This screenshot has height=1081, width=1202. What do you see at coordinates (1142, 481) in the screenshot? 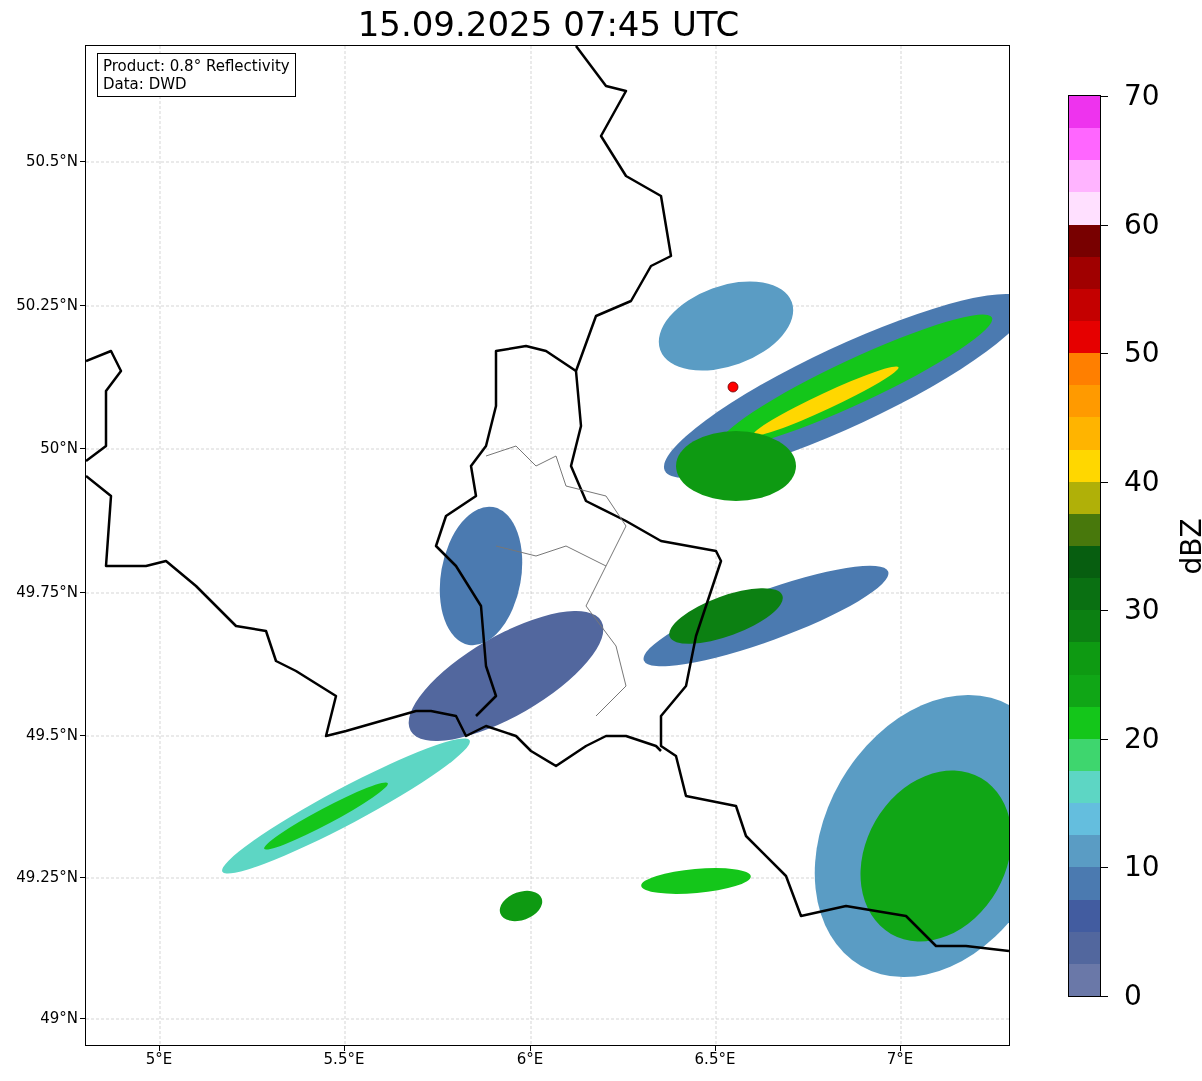
I see `scale-tick-label: 40` at bounding box center [1142, 481].